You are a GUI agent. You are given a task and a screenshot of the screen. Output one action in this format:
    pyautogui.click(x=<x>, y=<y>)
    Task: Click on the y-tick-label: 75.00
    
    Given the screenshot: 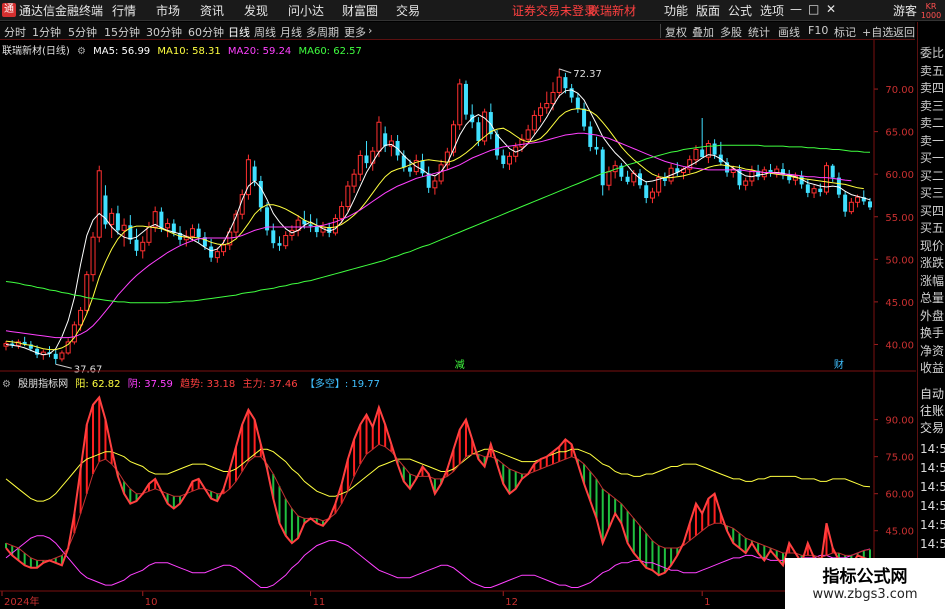 What is the action you would take?
    pyautogui.click(x=899, y=458)
    